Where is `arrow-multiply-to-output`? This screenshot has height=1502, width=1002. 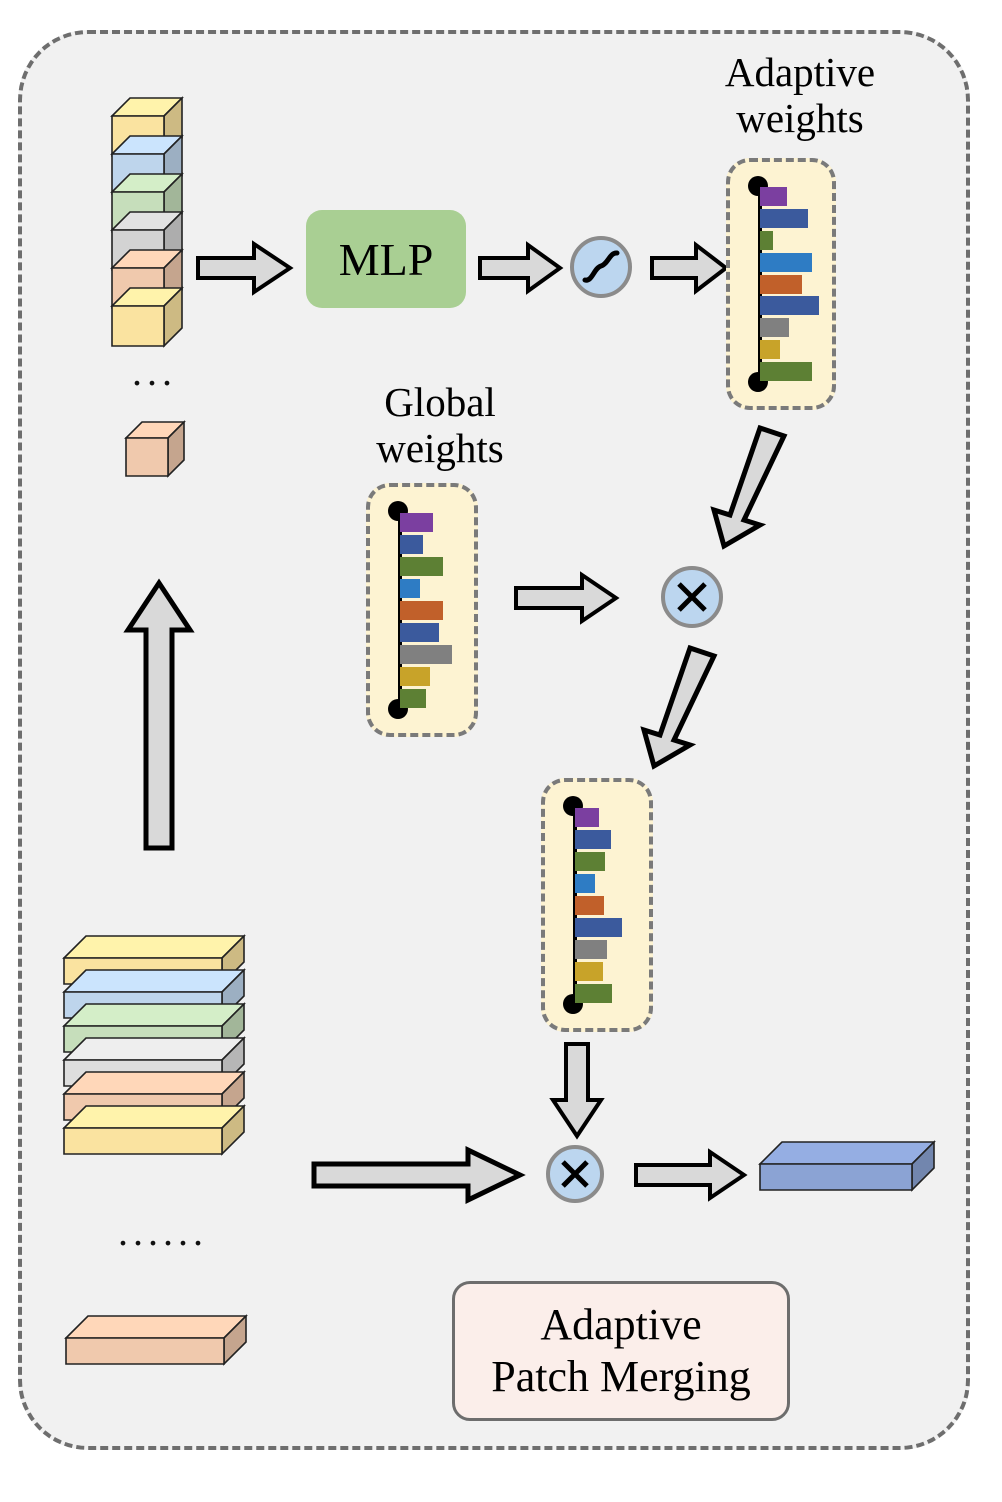 arrow-multiply-to-output is located at coordinates (691, 1175).